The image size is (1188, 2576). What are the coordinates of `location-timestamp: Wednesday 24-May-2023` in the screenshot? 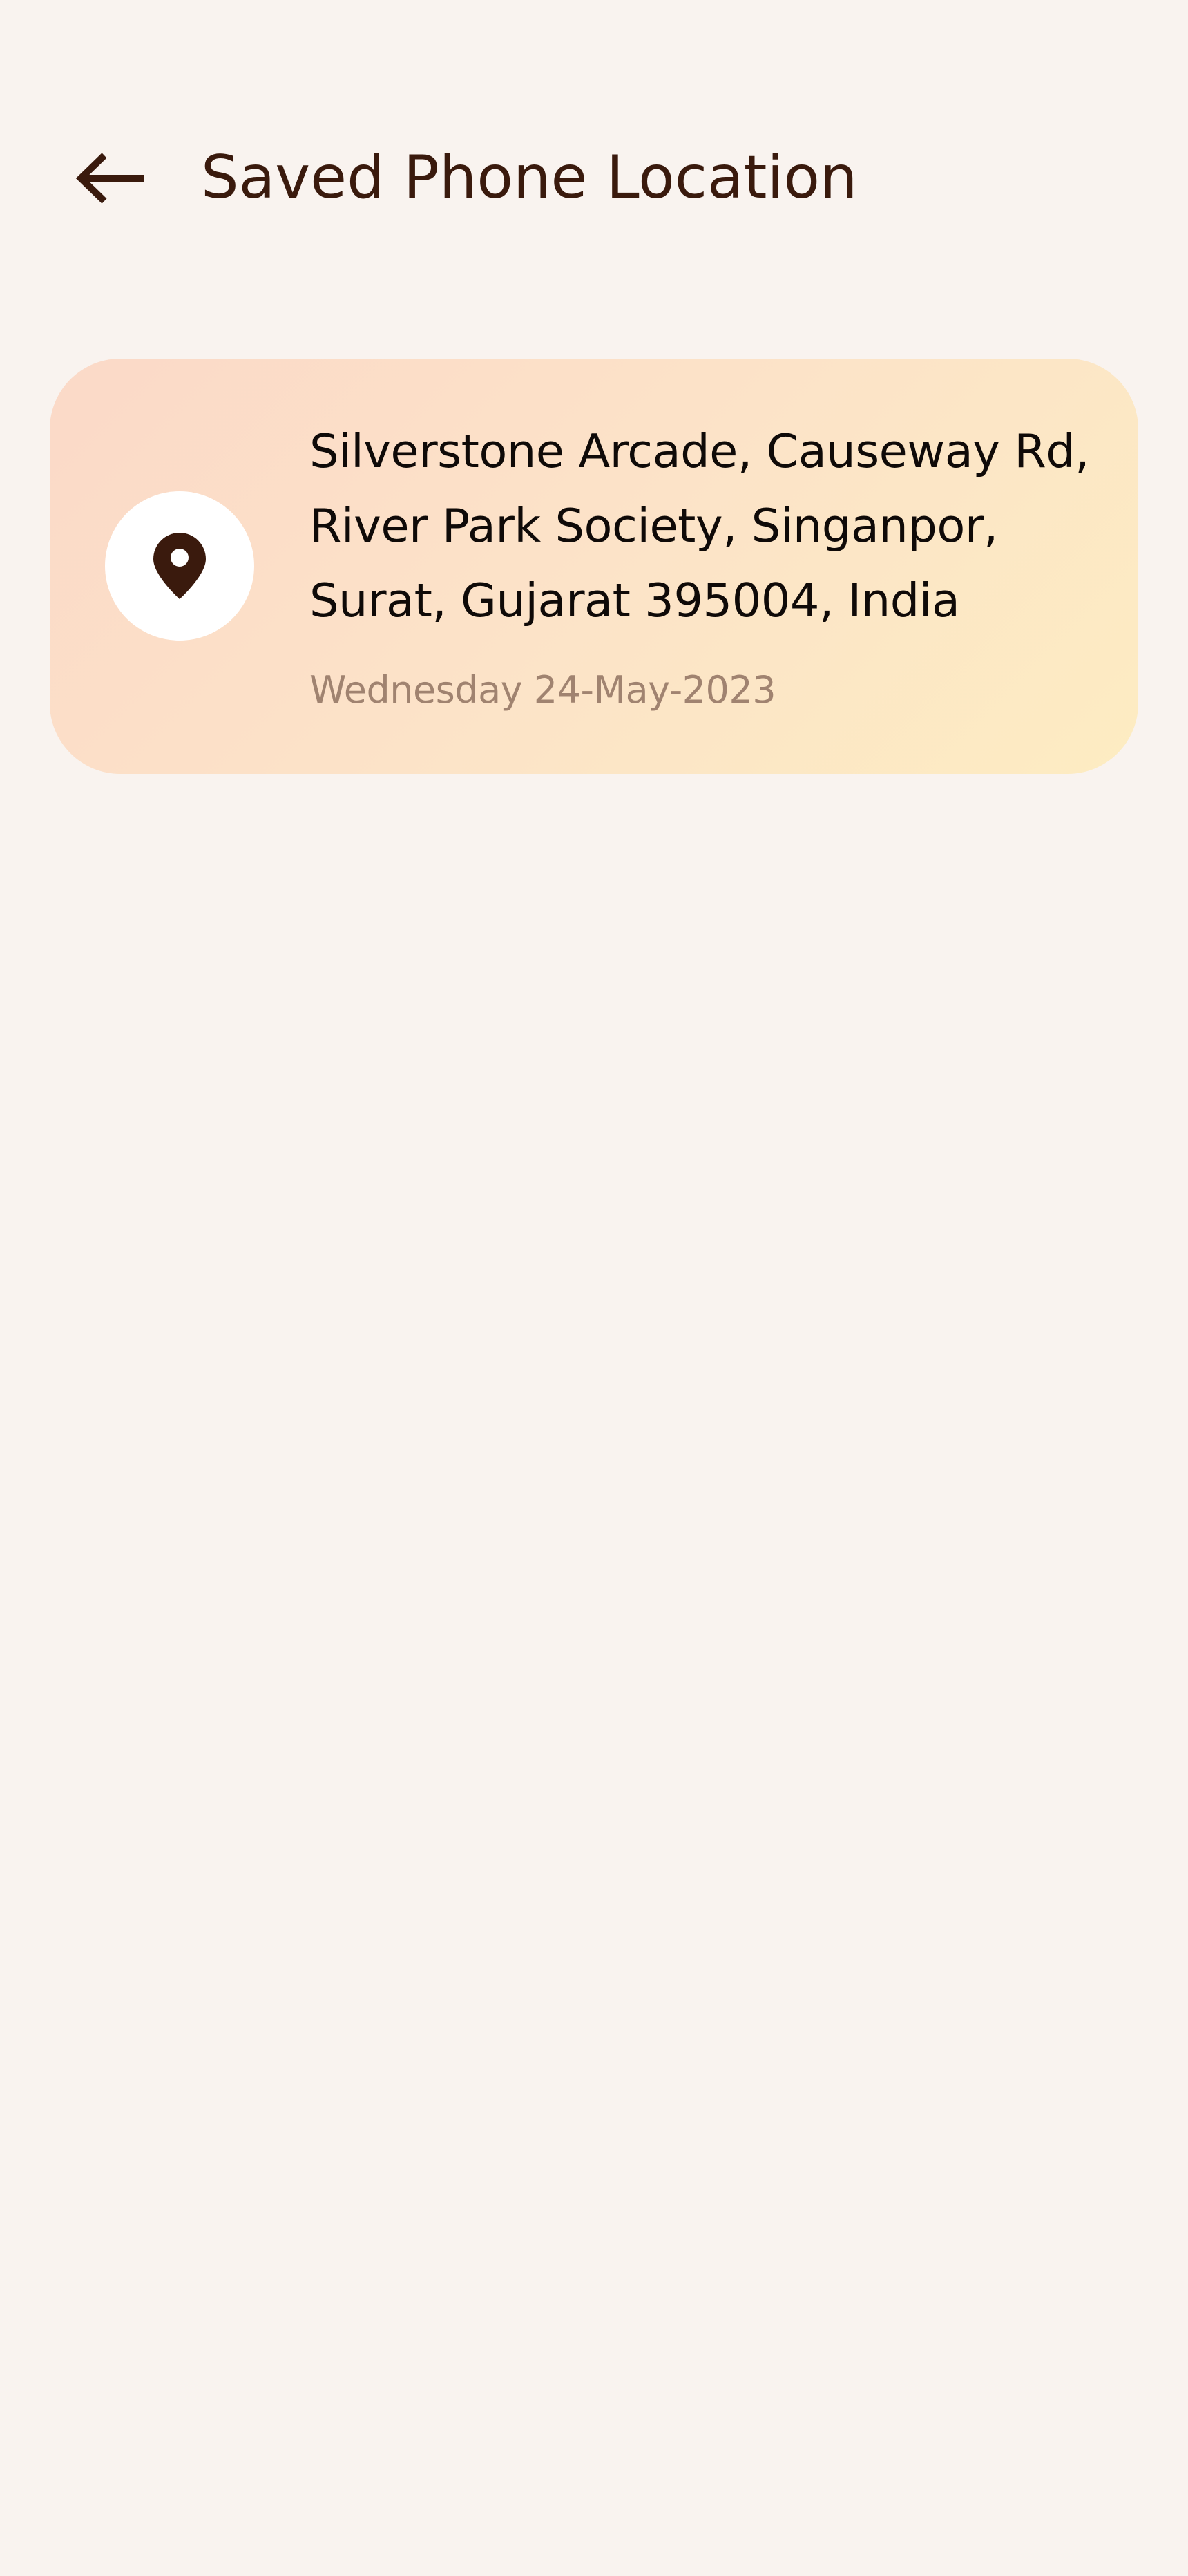 It's located at (542, 690).